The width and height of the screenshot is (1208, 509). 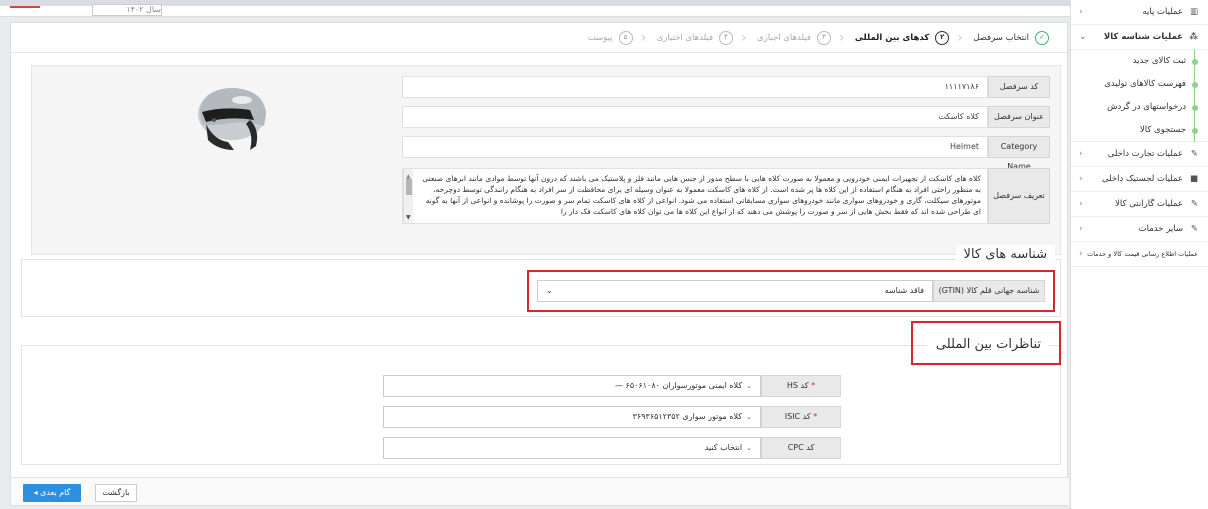 What do you see at coordinates (1019, 153) in the screenshot?
I see `category-label: Category Name` at bounding box center [1019, 153].